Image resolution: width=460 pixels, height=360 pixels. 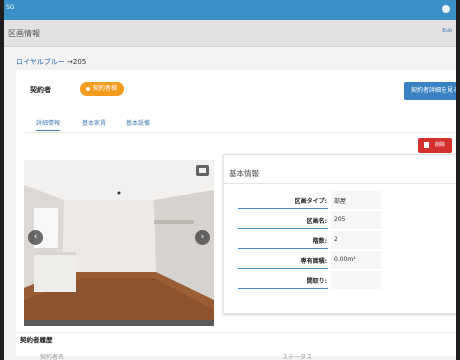 I want to click on breadcrumb: ロイヤルブルー →205, so click(x=51, y=62).